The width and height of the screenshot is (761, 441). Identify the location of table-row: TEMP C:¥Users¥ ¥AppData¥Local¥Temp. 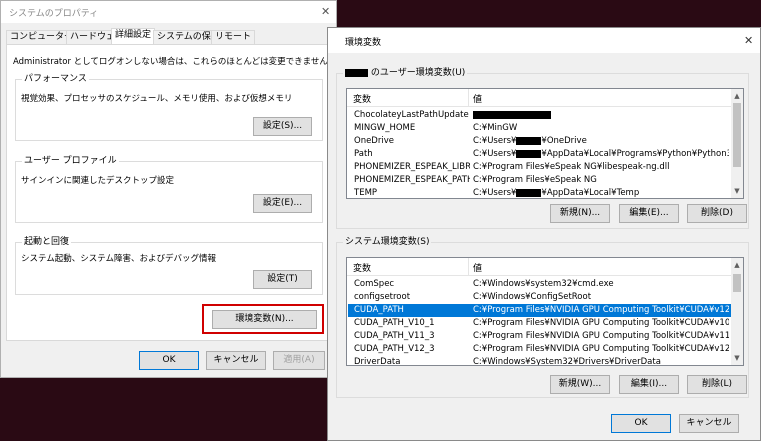
(539, 192).